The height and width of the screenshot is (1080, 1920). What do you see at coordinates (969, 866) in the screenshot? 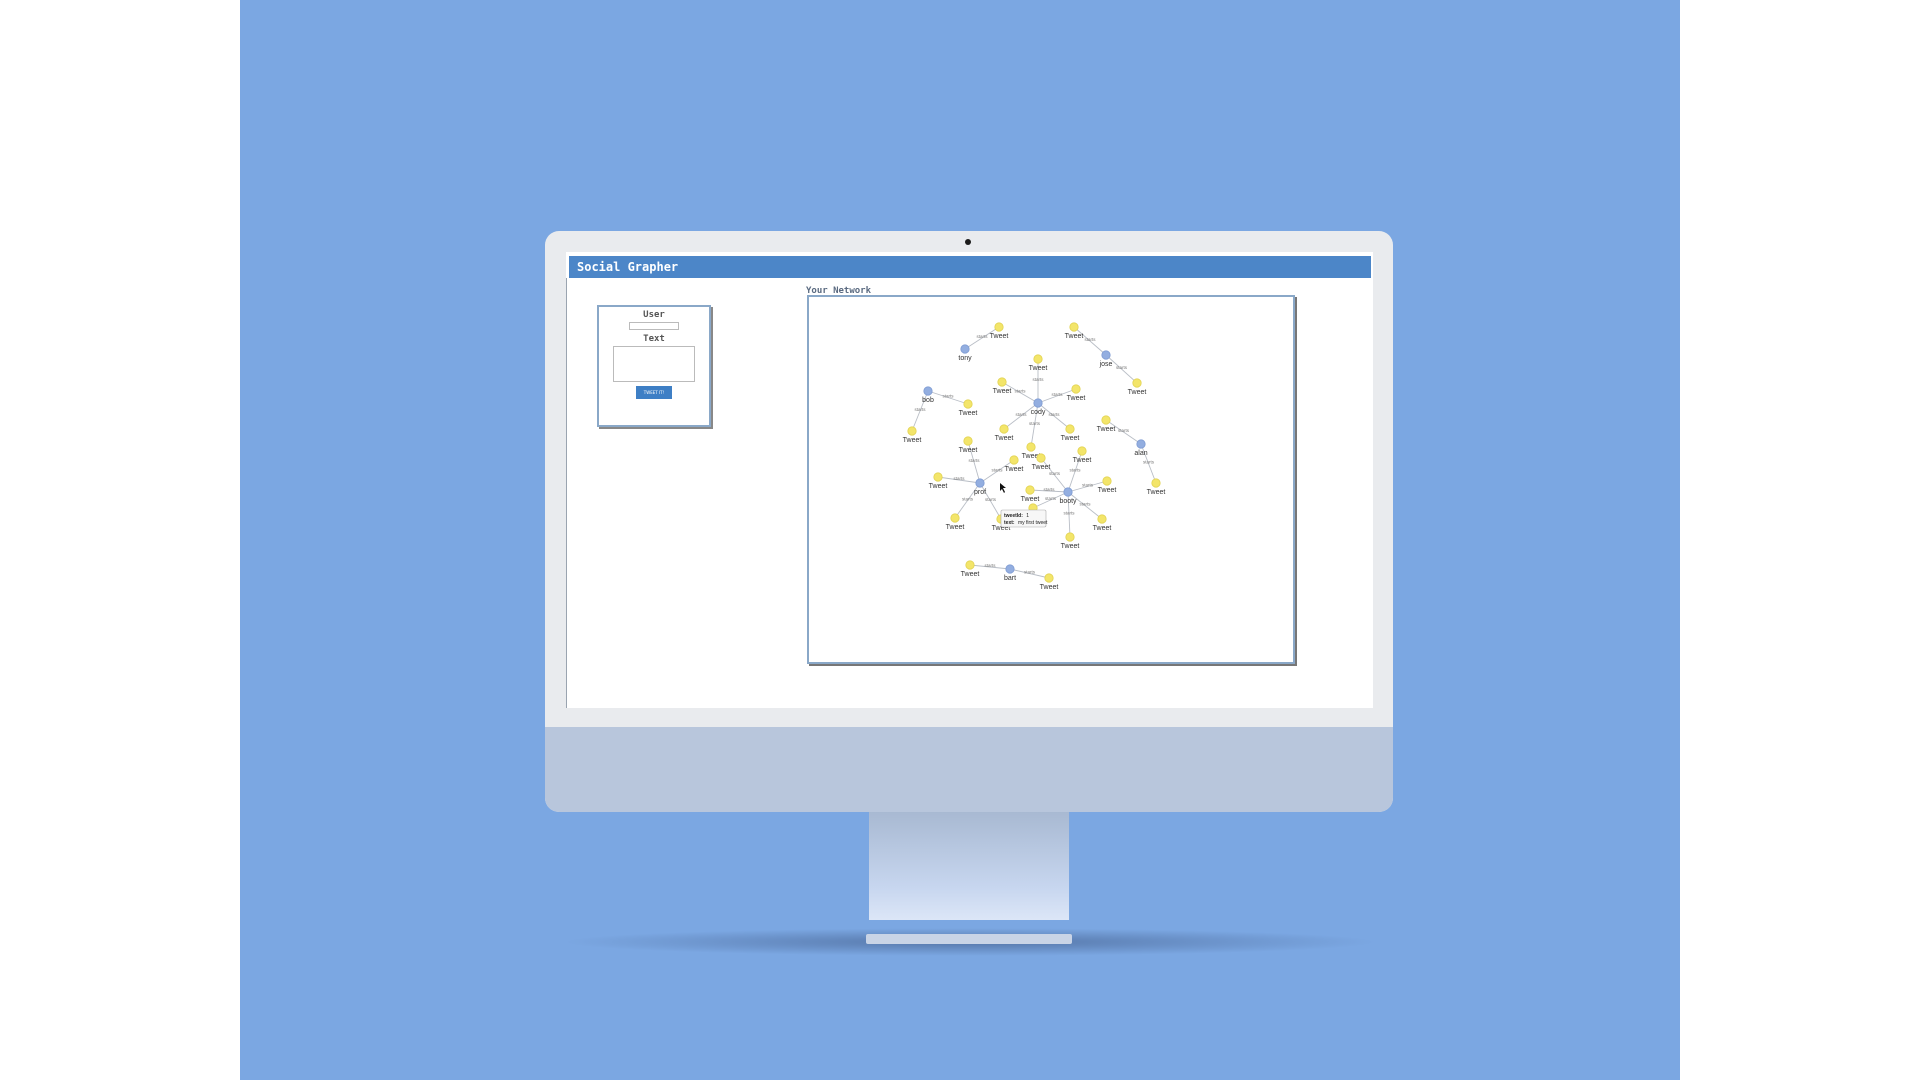
I see `monitor-stand` at bounding box center [969, 866].